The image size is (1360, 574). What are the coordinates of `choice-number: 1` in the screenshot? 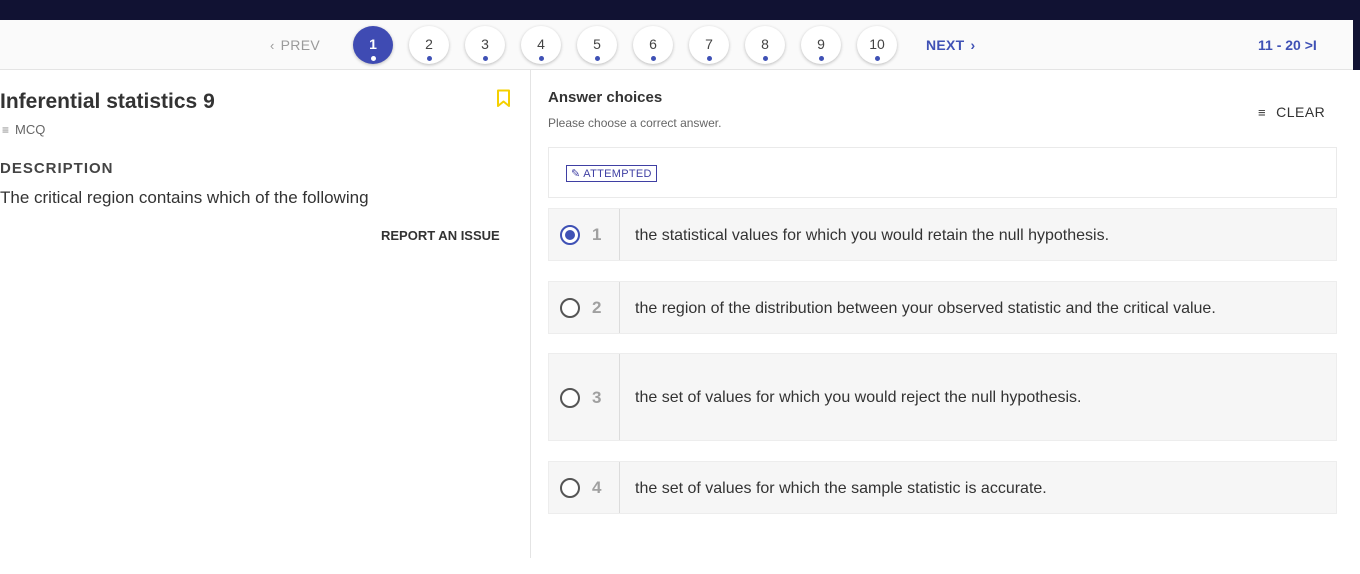 It's located at (597, 234).